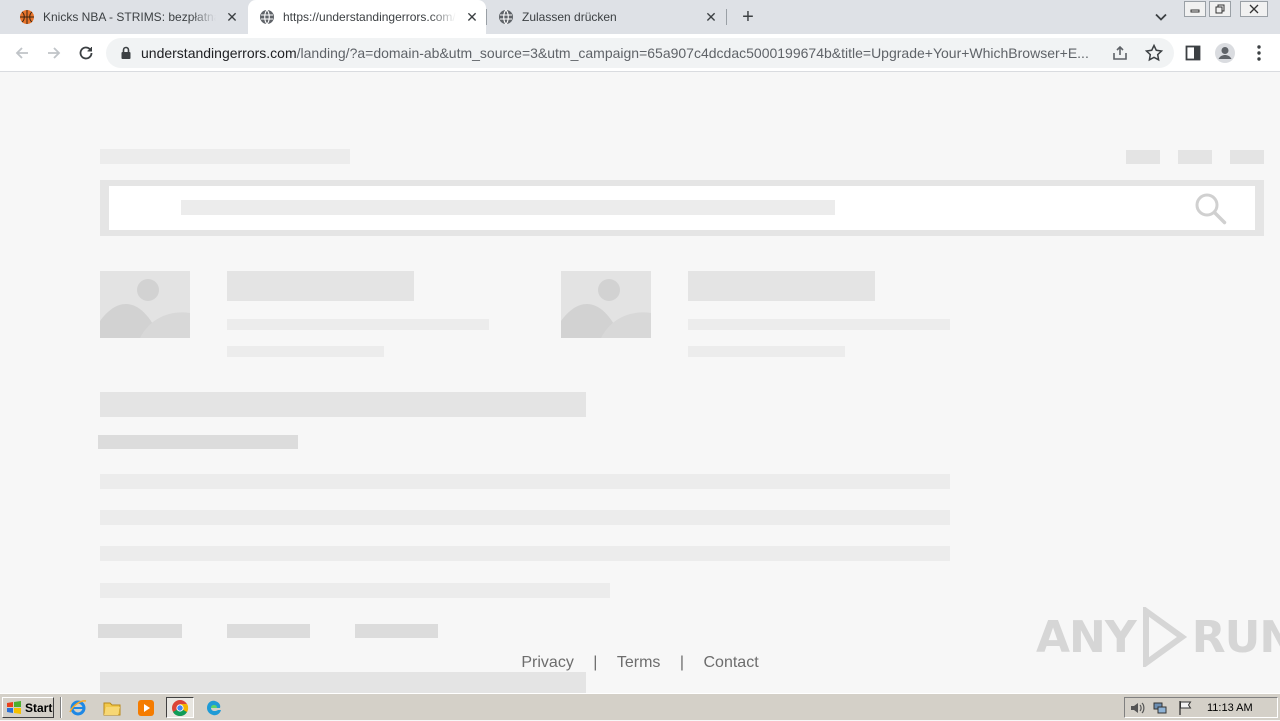  I want to click on file-explorer-icon, so click(112, 707).